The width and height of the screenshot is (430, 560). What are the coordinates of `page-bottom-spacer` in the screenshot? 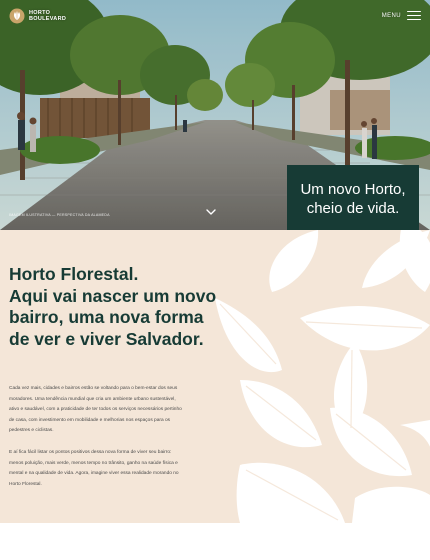 It's located at (215, 541).